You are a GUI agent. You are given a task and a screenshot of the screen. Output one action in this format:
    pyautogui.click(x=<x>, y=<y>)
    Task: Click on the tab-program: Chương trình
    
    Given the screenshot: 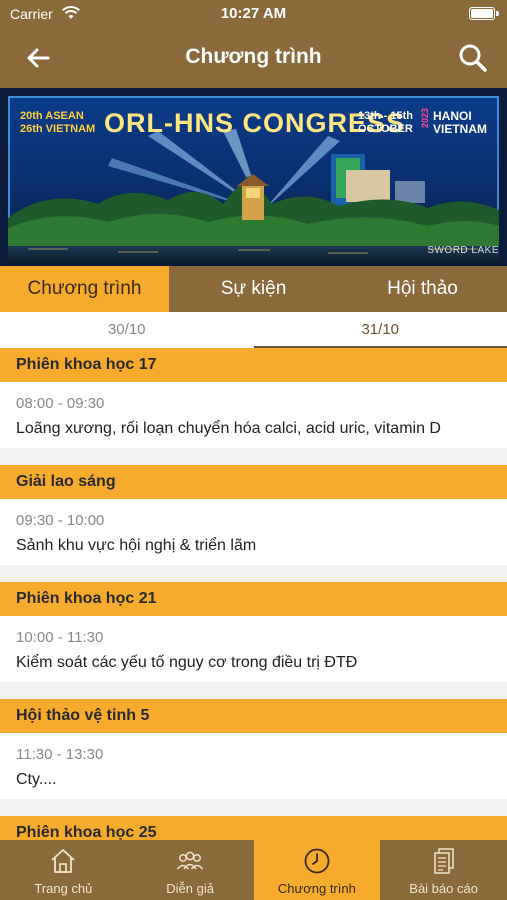 What is the action you would take?
    pyautogui.click(x=84, y=289)
    